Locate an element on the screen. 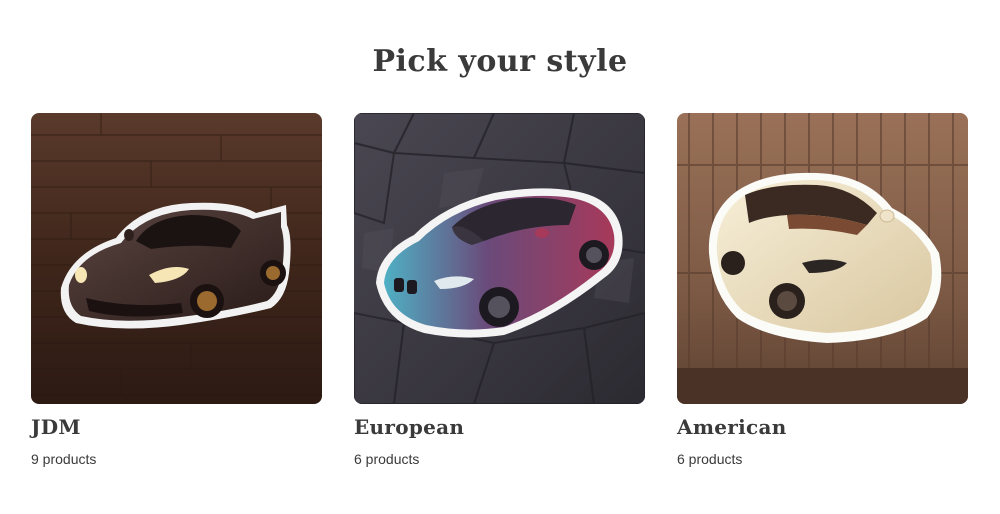 The image size is (1000, 514). collection-title: European is located at coordinates (499, 429).